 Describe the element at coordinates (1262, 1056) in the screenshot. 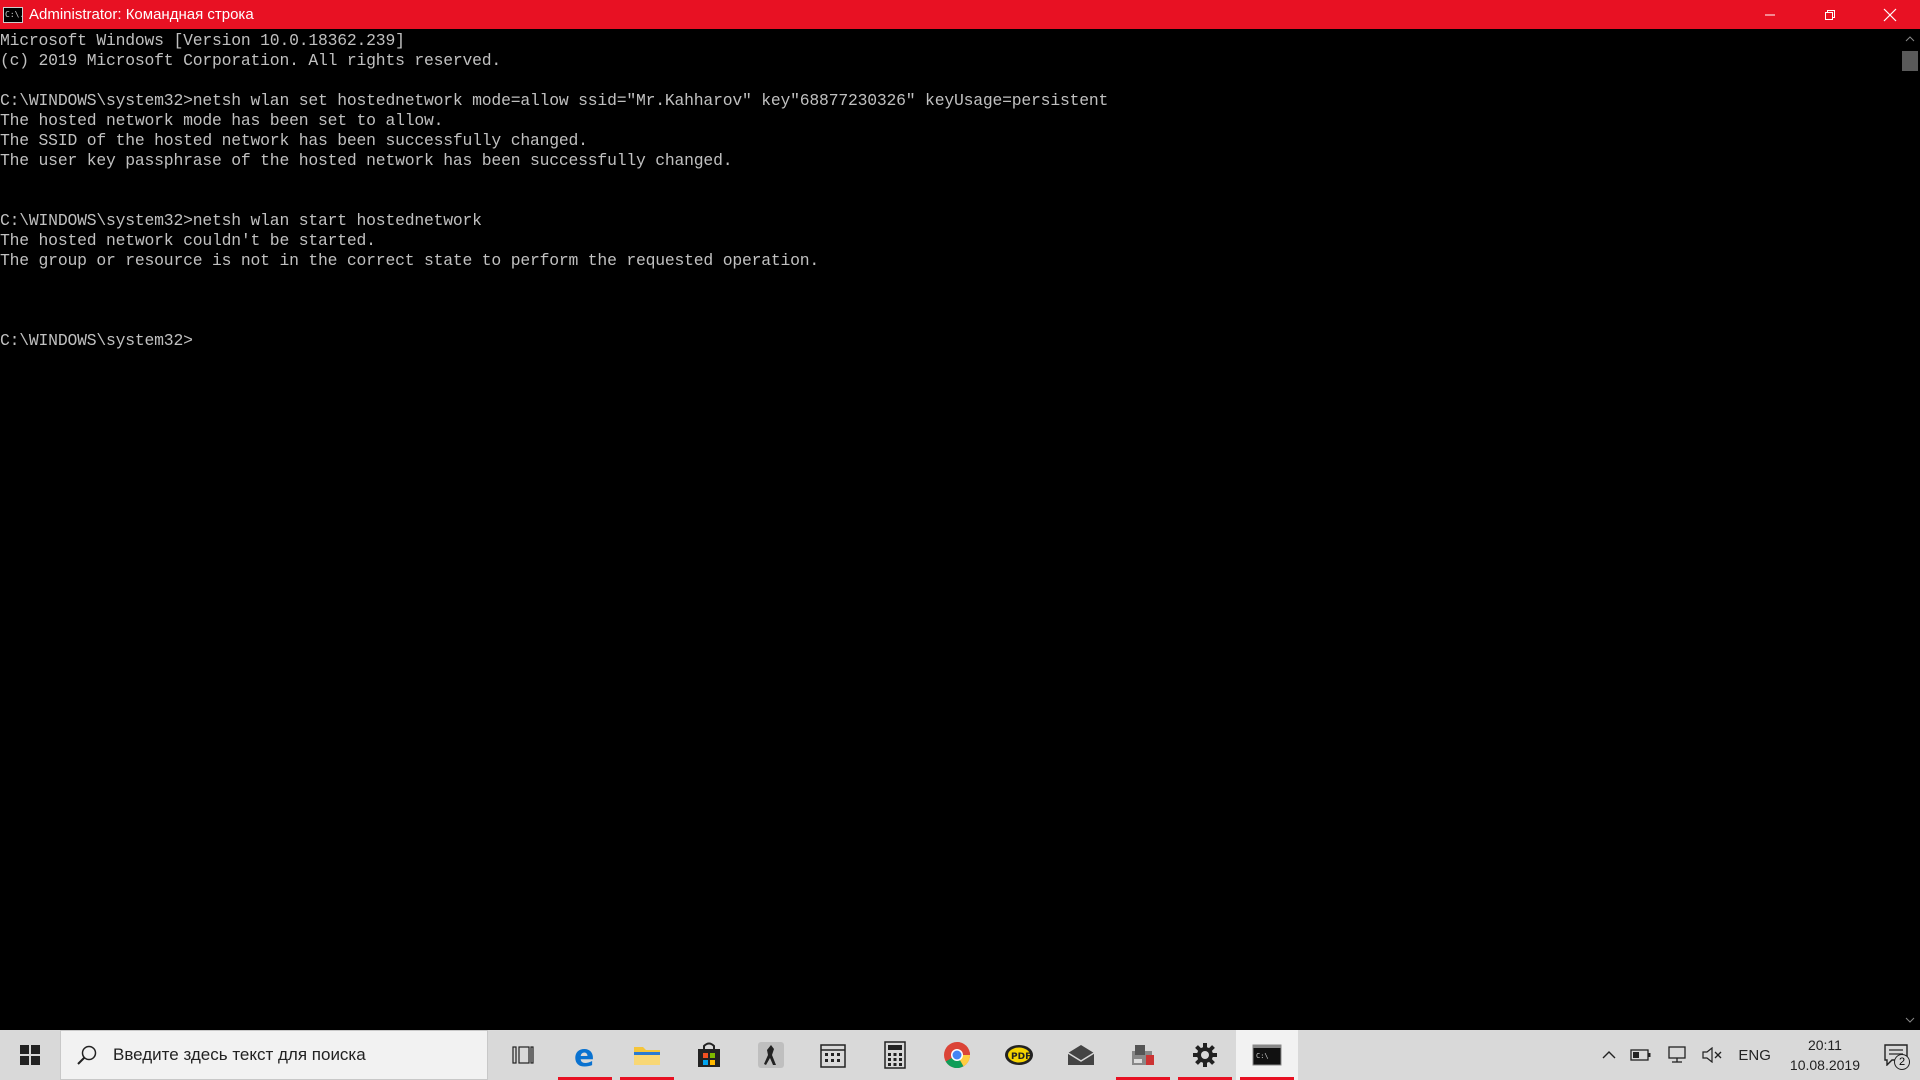

I see `svg-text: C:\` at that location.